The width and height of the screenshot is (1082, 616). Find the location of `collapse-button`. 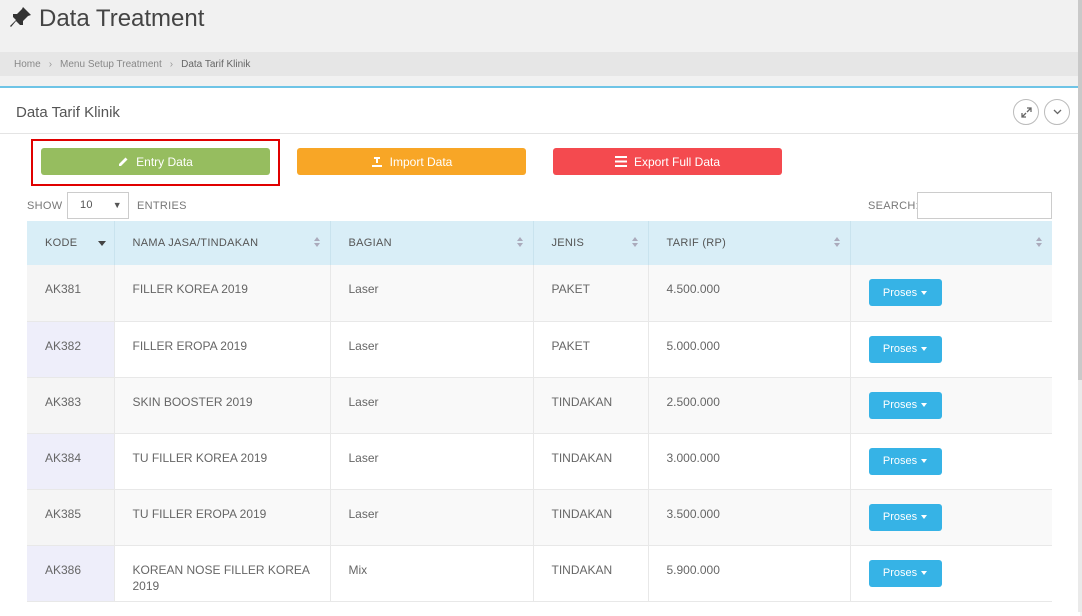

collapse-button is located at coordinates (1057, 112).